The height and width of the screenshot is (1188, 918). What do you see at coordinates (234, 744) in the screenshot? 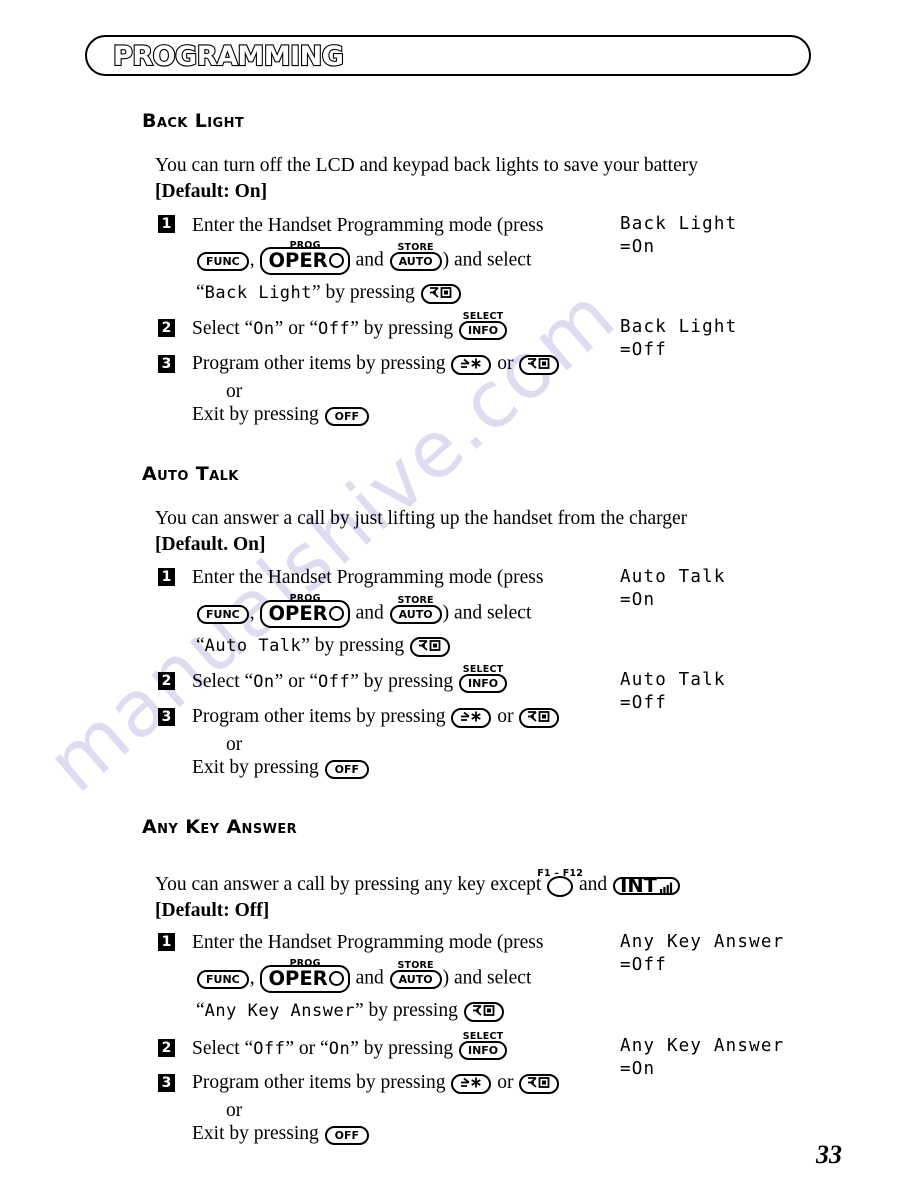
I see `auto-talk-step3-or: or` at bounding box center [234, 744].